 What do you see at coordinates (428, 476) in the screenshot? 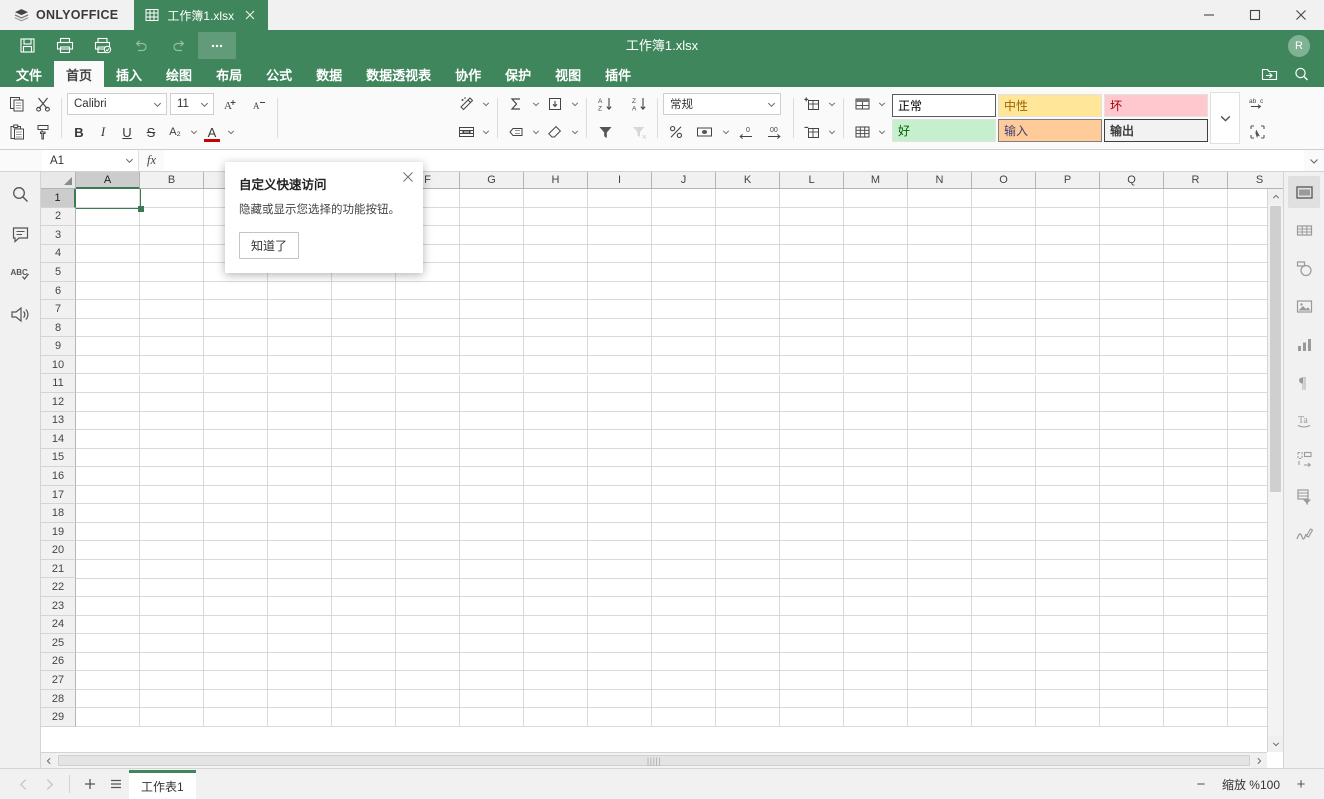
I see `cell-F16` at bounding box center [428, 476].